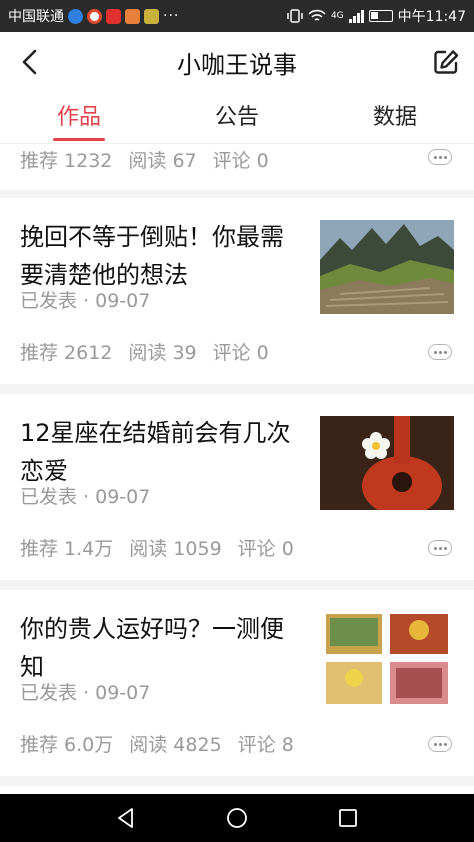 The width and height of the screenshot is (474, 842). I want to click on article-stats: 推荐 1232 阅读 67 评论 0, so click(144, 159).